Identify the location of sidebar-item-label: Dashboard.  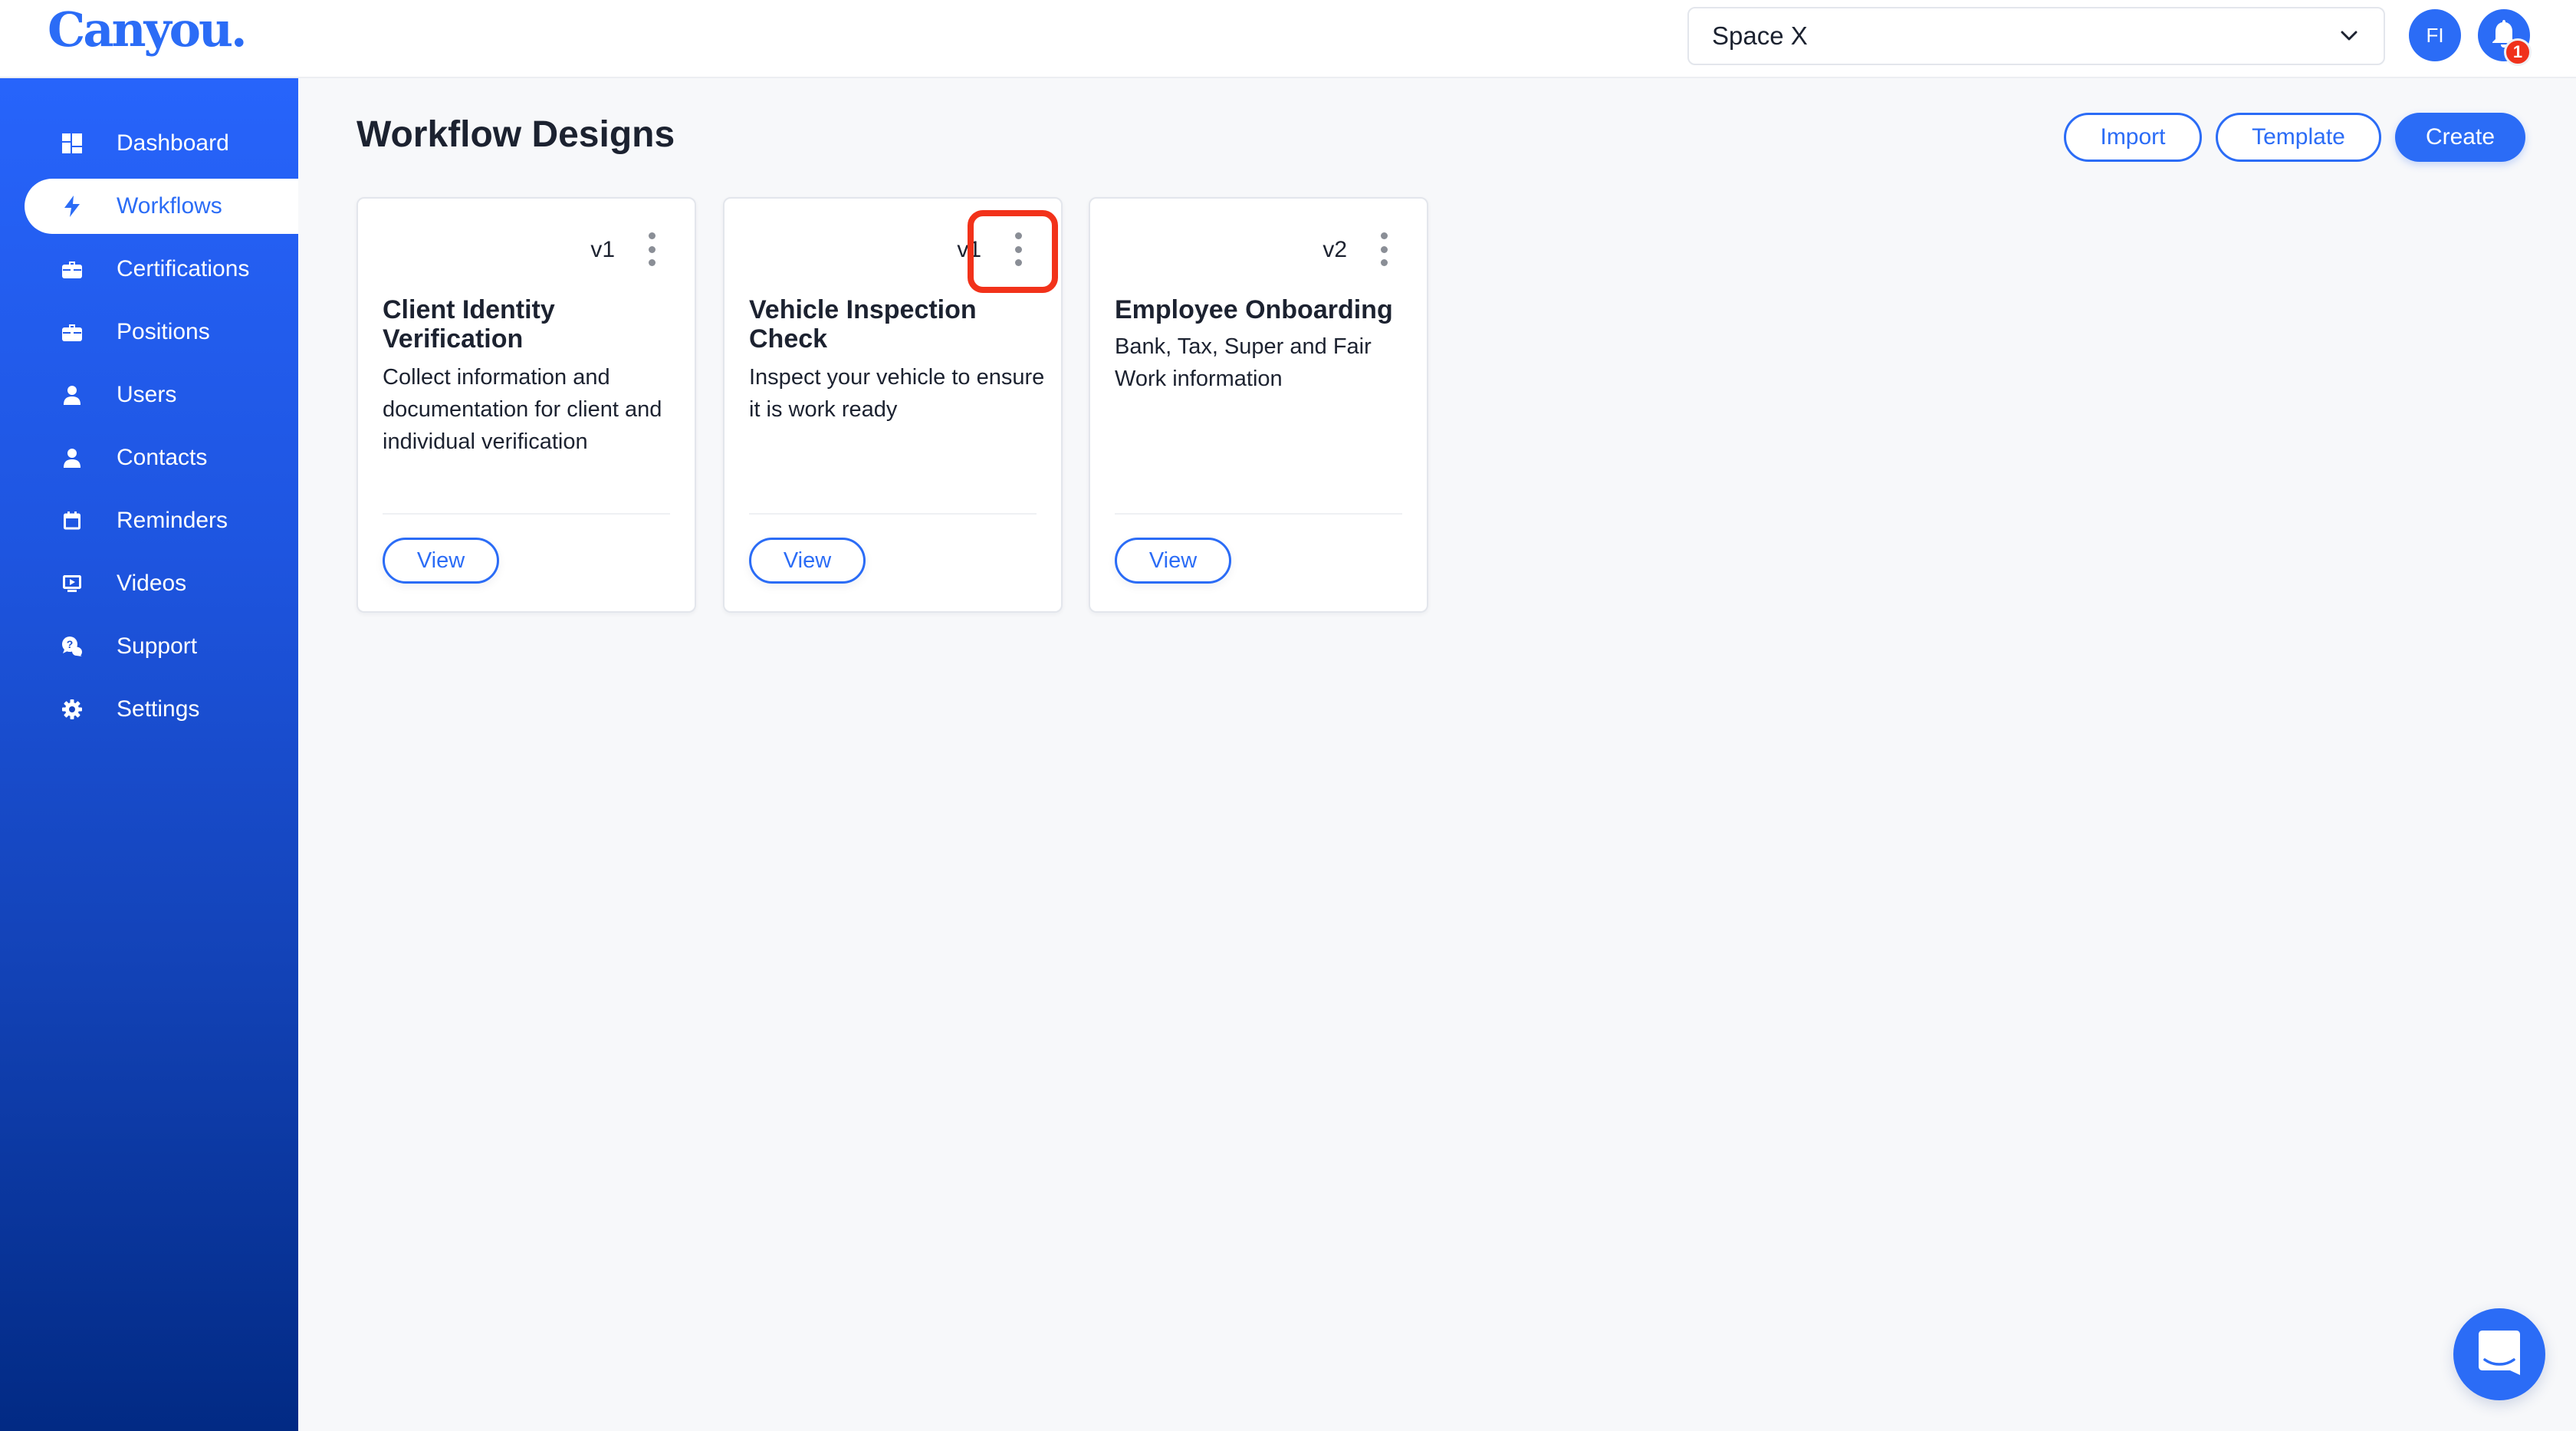
(173, 143).